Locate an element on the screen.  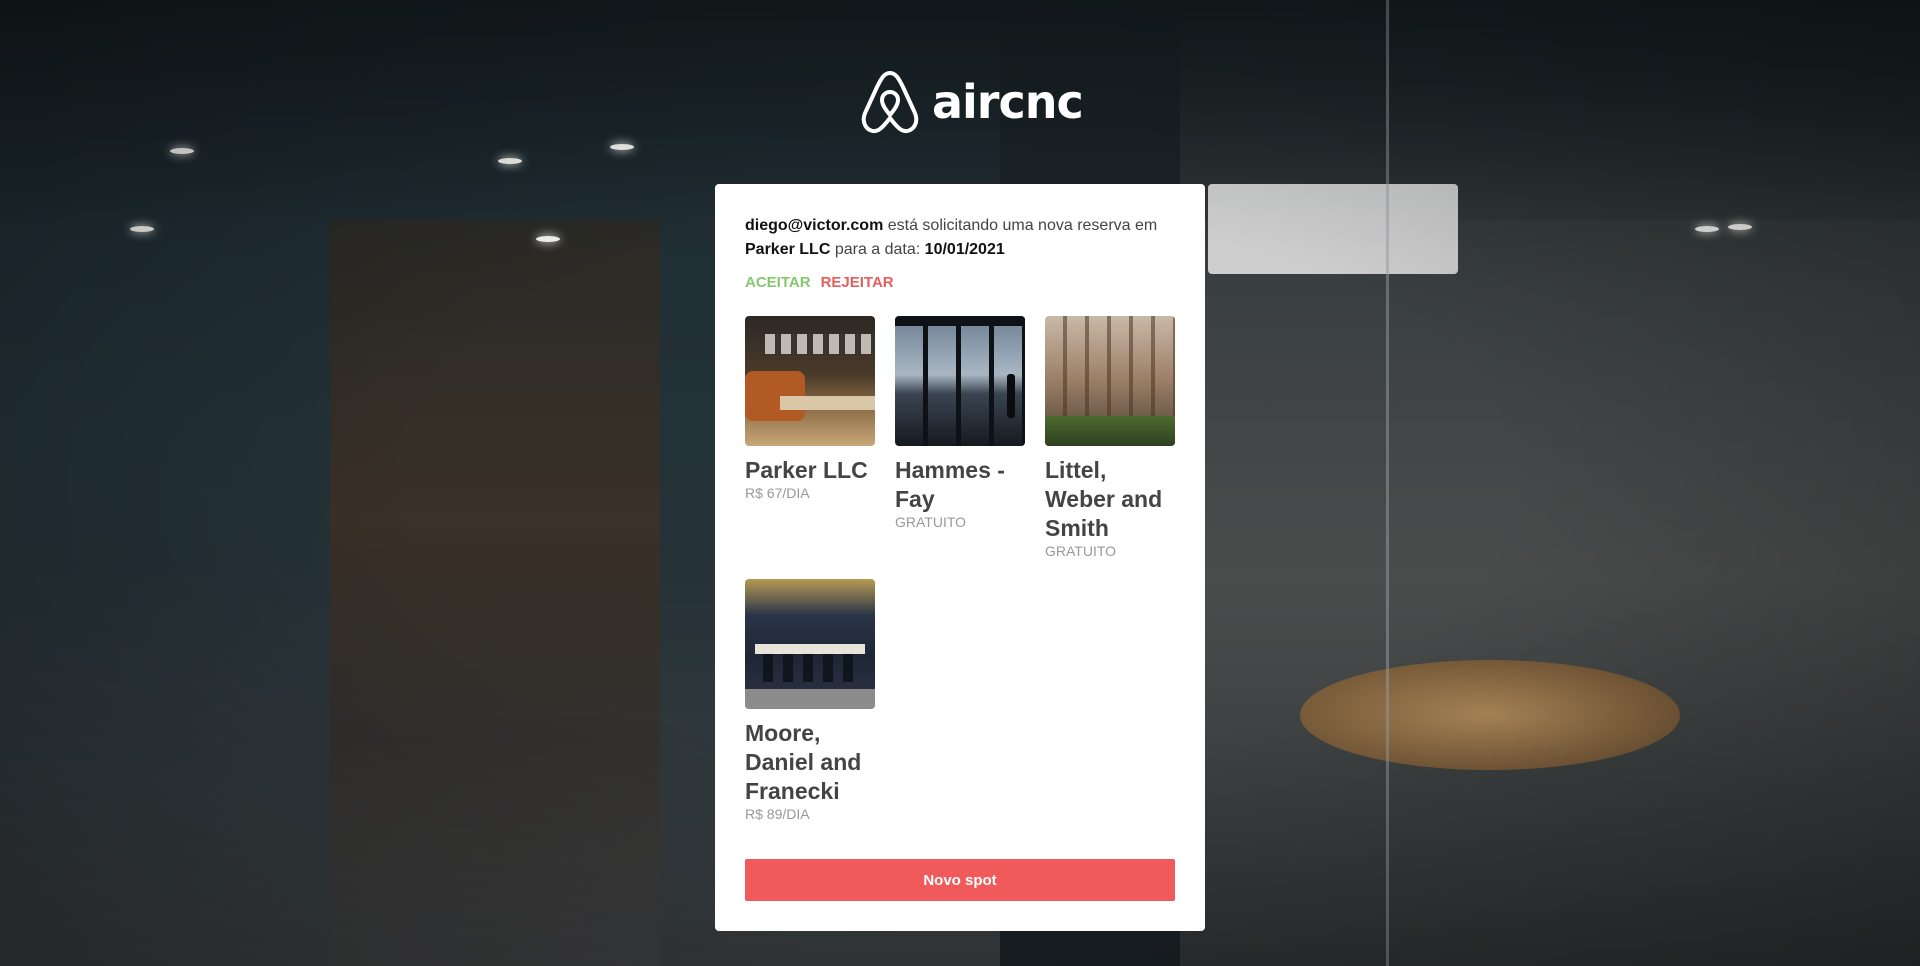
spot-item: Littel, Weber and Smith GRATUITO is located at coordinates (1110, 437).